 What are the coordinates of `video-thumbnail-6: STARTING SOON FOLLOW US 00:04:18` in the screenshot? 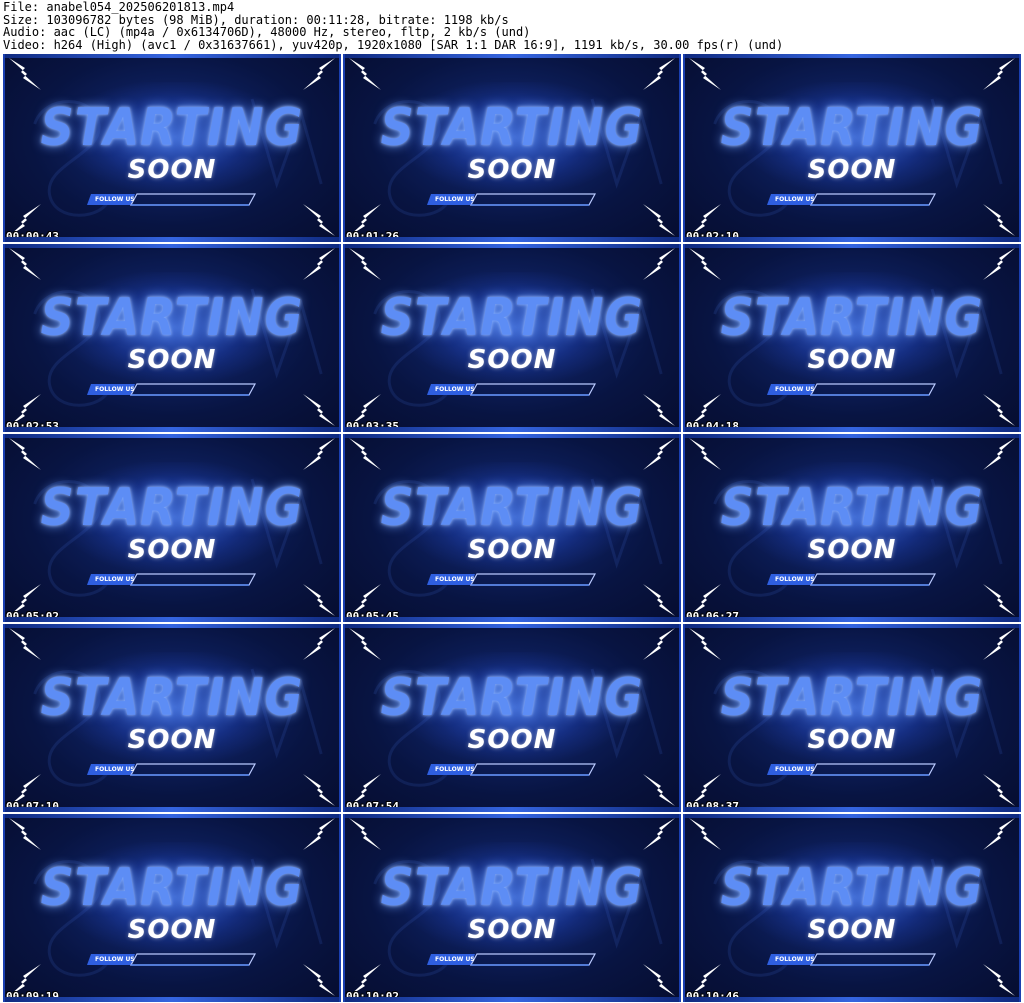 It's located at (852, 338).